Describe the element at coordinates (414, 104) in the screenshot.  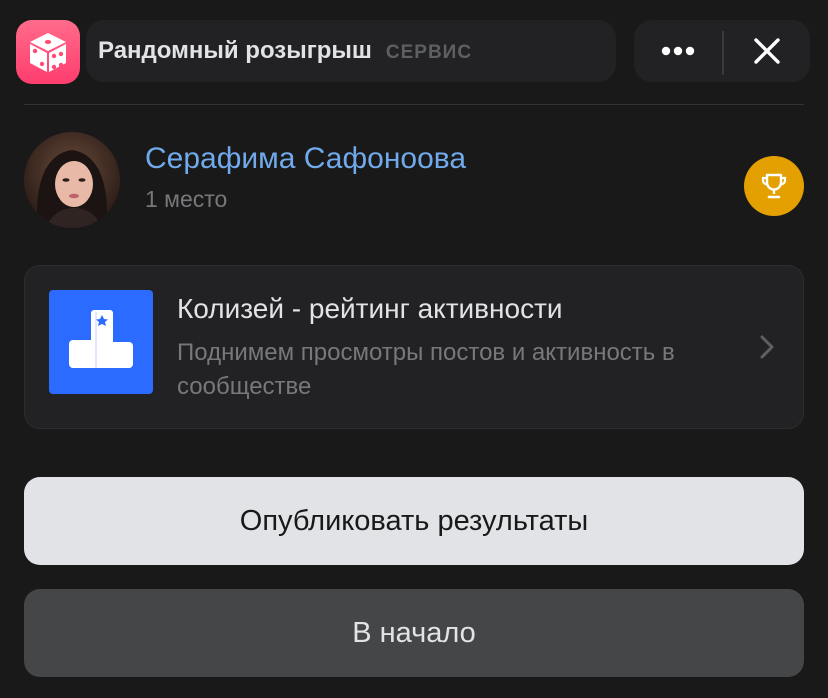
I see `header-divider` at that location.